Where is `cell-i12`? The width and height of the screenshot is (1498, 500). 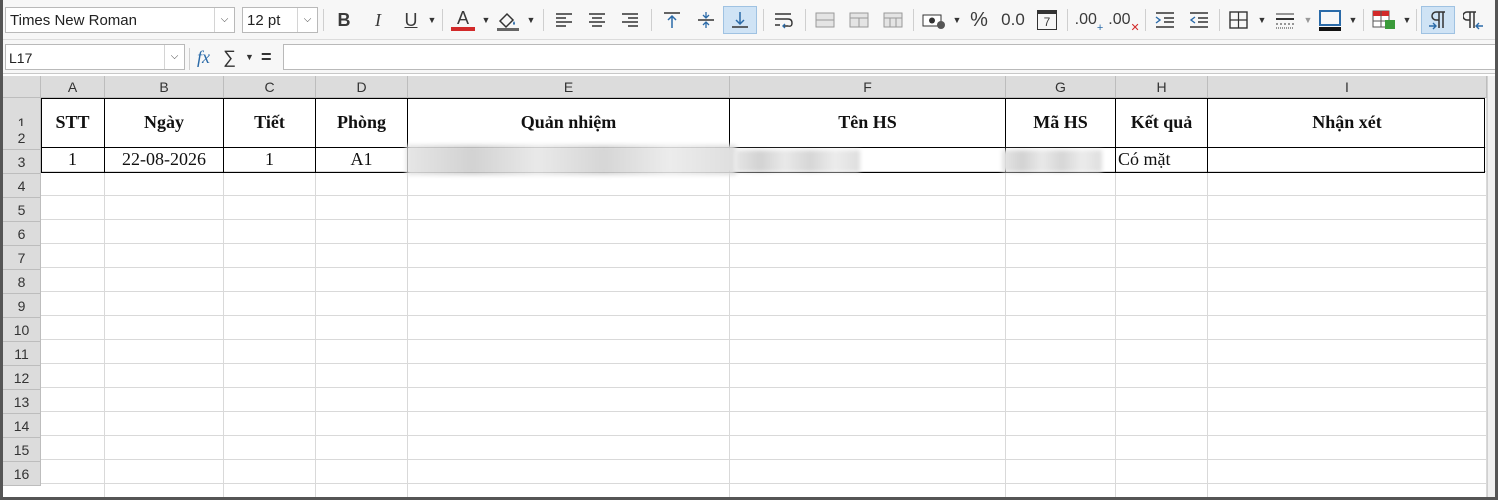
cell-i12 is located at coordinates (1347, 400).